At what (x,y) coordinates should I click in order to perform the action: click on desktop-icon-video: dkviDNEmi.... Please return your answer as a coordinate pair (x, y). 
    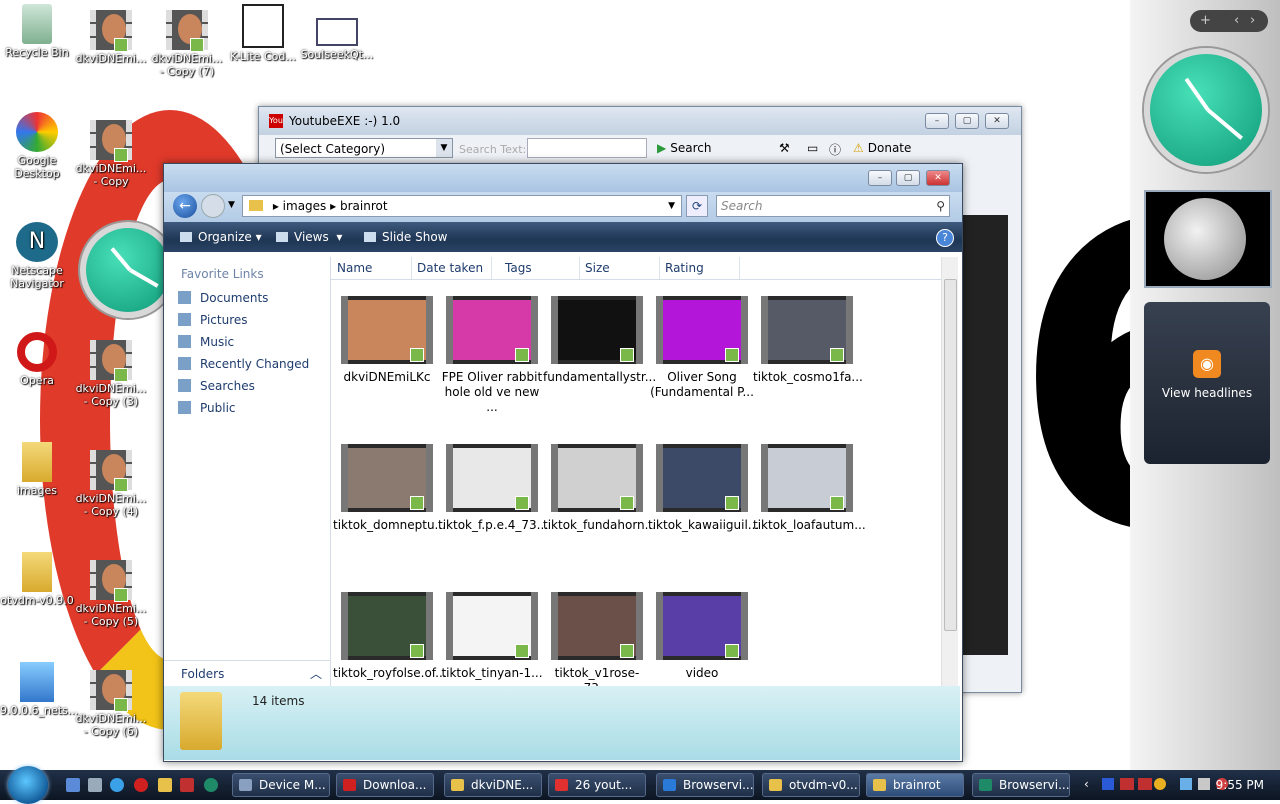
    Looking at the image, I should click on (111, 37).